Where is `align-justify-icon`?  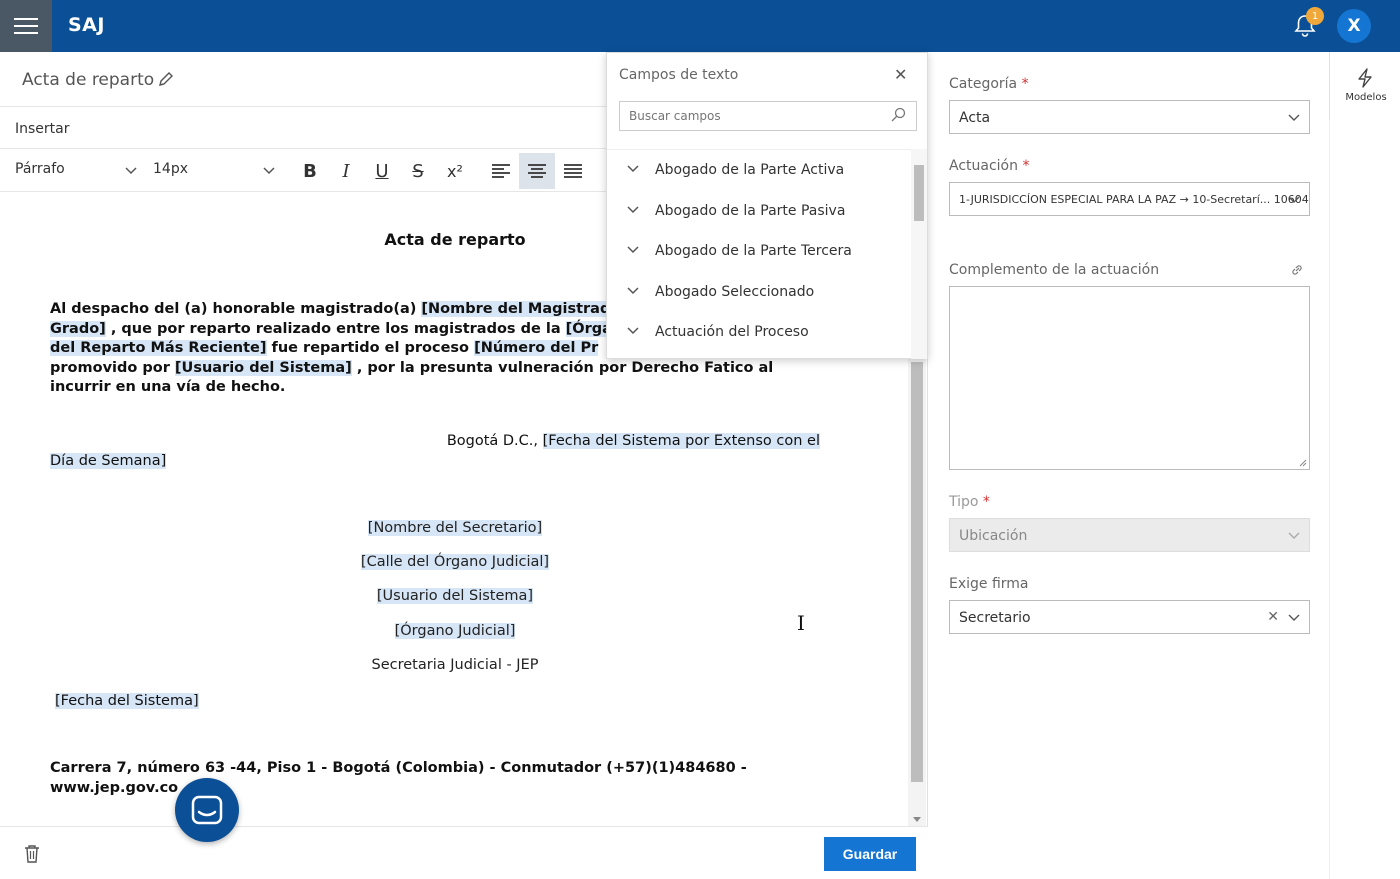 align-justify-icon is located at coordinates (573, 171).